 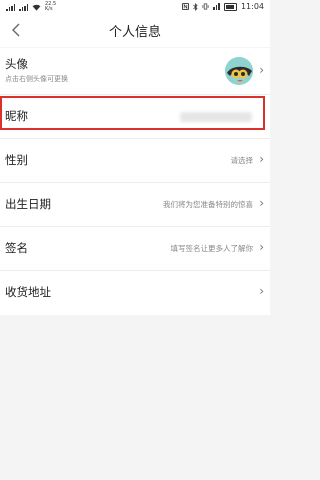 What do you see at coordinates (135, 117) in the screenshot?
I see `nickname-row: 昵称` at bounding box center [135, 117].